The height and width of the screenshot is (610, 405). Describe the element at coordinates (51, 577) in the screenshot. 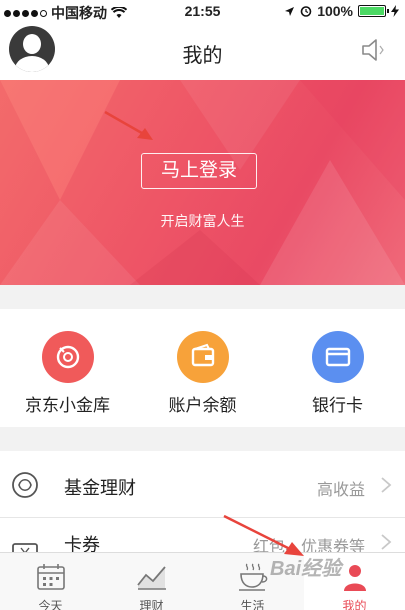

I see `calendar-icon` at that location.